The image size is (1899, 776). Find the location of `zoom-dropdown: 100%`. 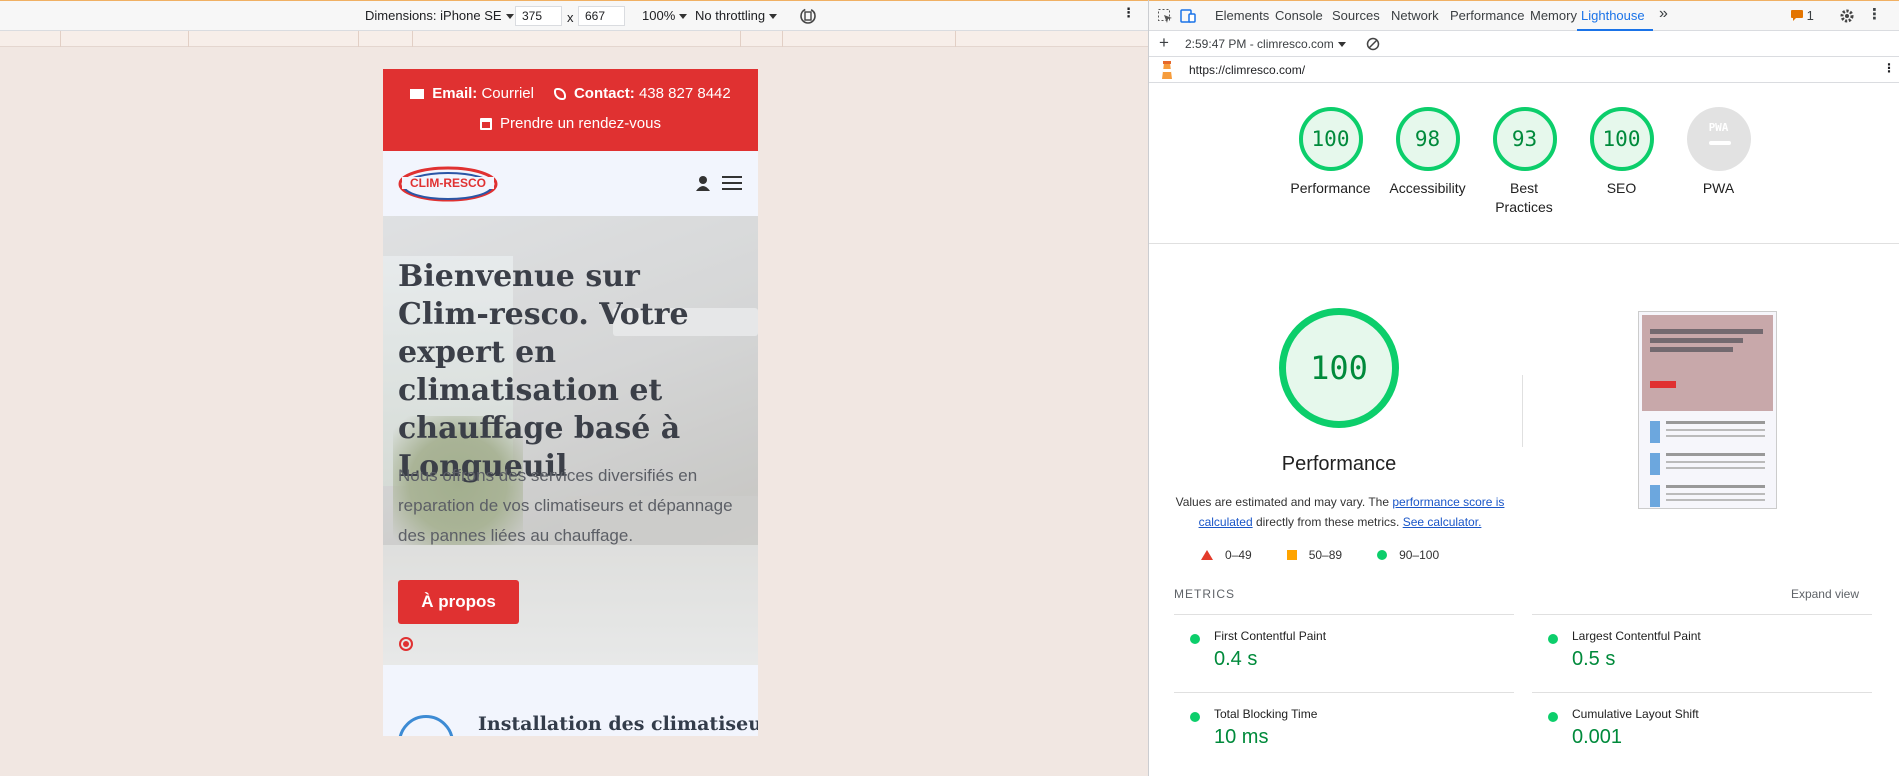

zoom-dropdown: 100% is located at coordinates (665, 15).